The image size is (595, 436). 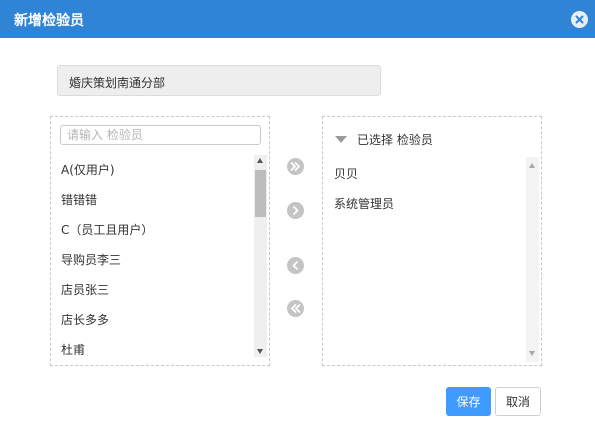 What do you see at coordinates (295, 265) in the screenshot?
I see `chevron-left-icon` at bounding box center [295, 265].